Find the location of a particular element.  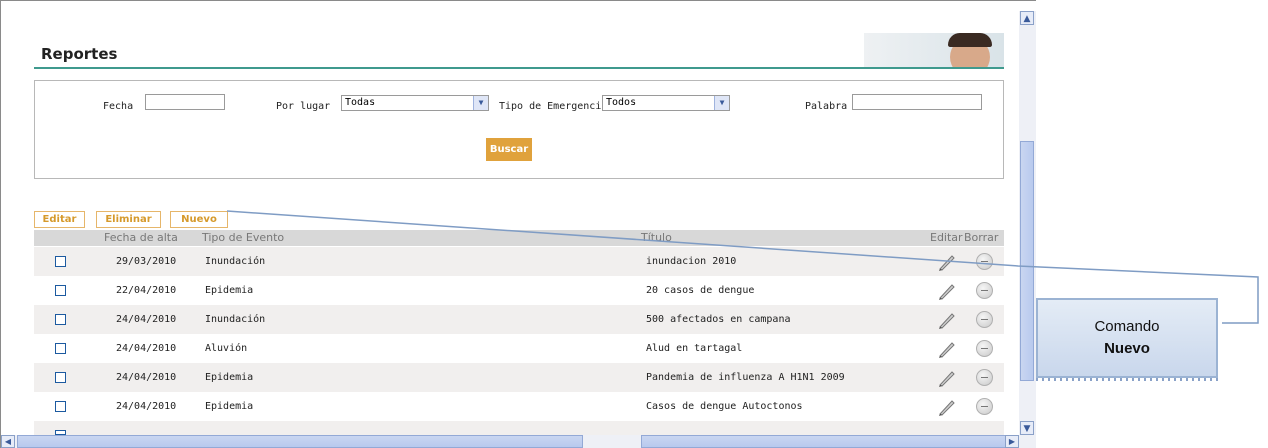

row-titulo: Pandemia de influenza A H1N1 2009 is located at coordinates (745, 377).